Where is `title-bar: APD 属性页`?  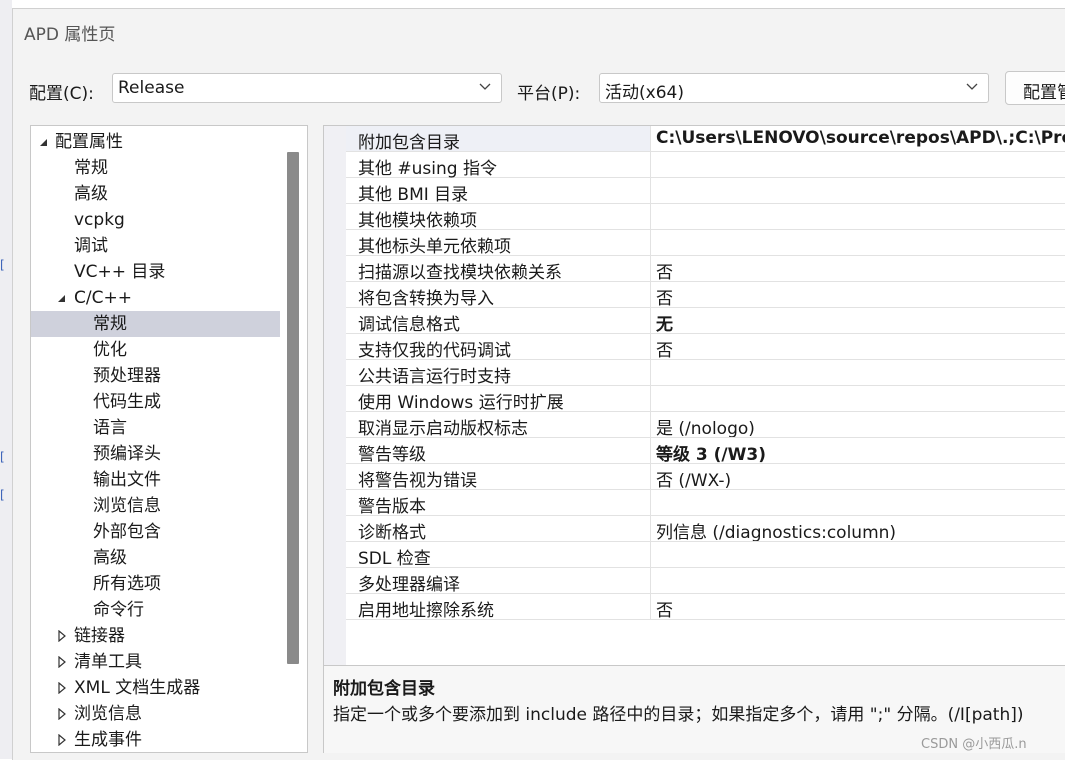
title-bar: APD 属性页 is located at coordinates (539, 31).